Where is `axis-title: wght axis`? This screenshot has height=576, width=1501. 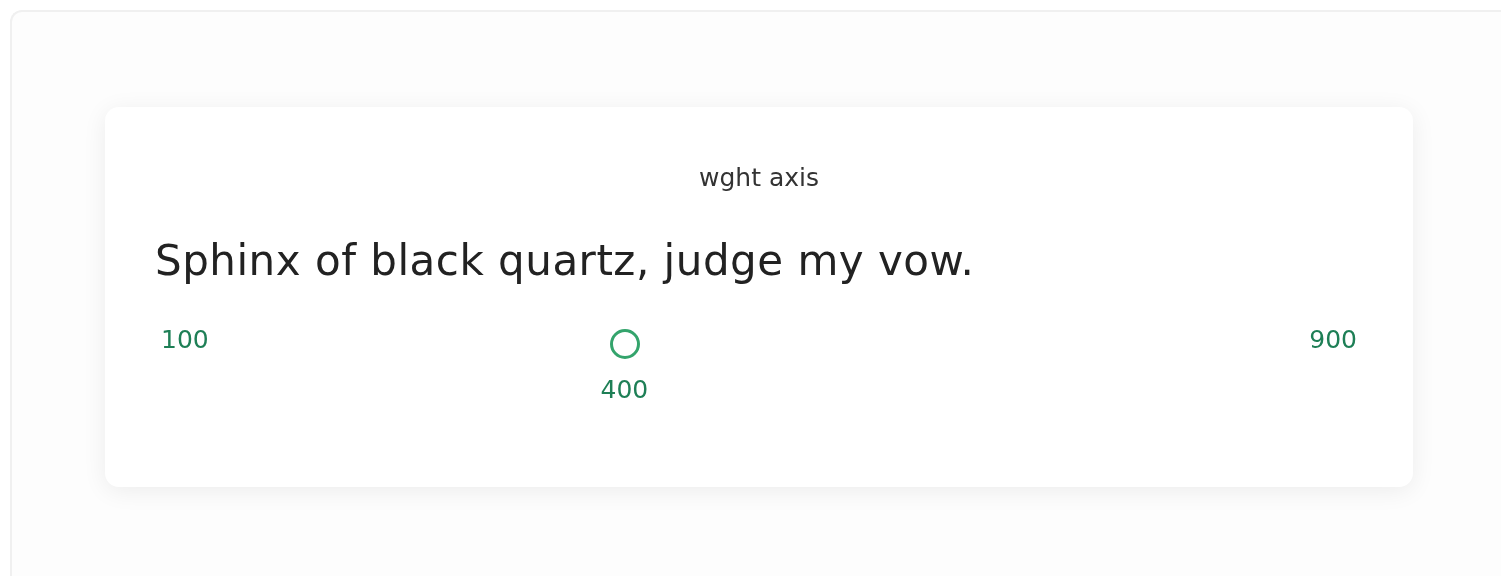
axis-title: wght axis is located at coordinates (759, 177).